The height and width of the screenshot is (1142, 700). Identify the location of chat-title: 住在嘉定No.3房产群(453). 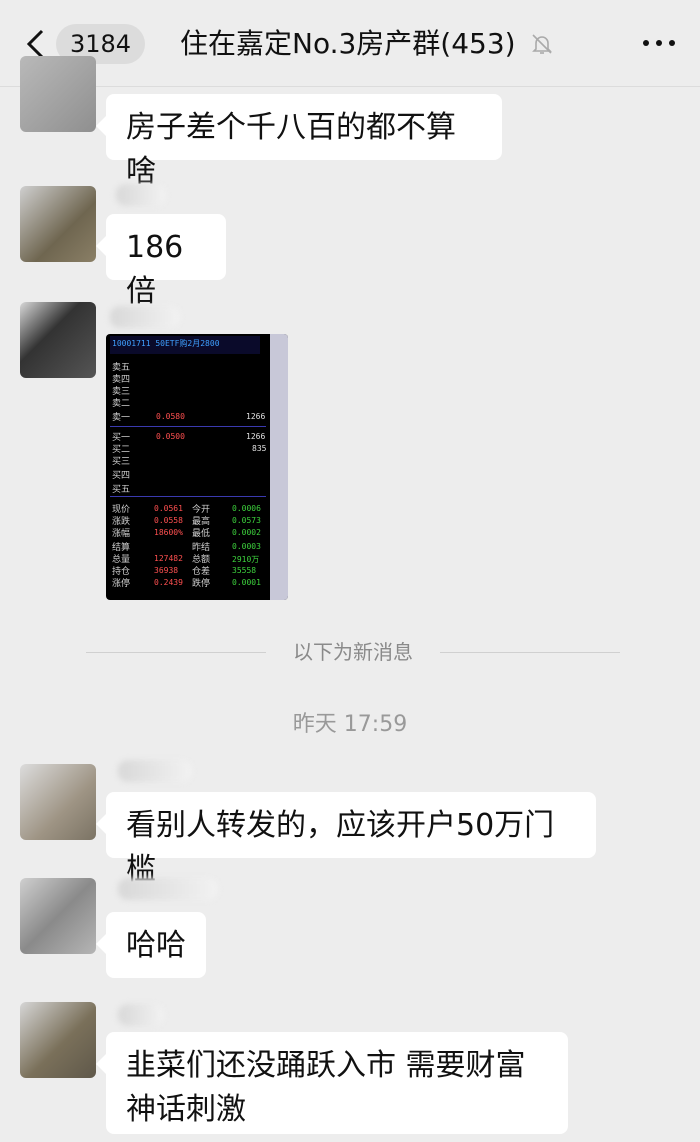
(348, 43).